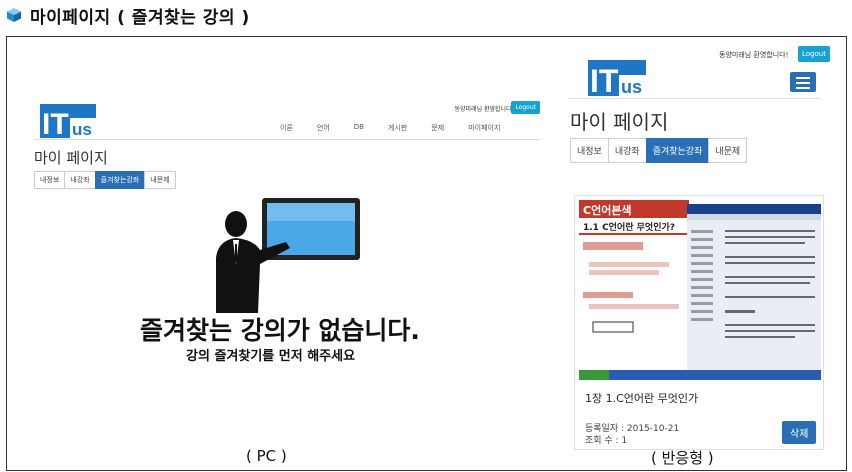 The image size is (852, 472). I want to click on course-thumbnail: C언어본색 1.1 C언어란 무엇인가?, so click(700, 290).